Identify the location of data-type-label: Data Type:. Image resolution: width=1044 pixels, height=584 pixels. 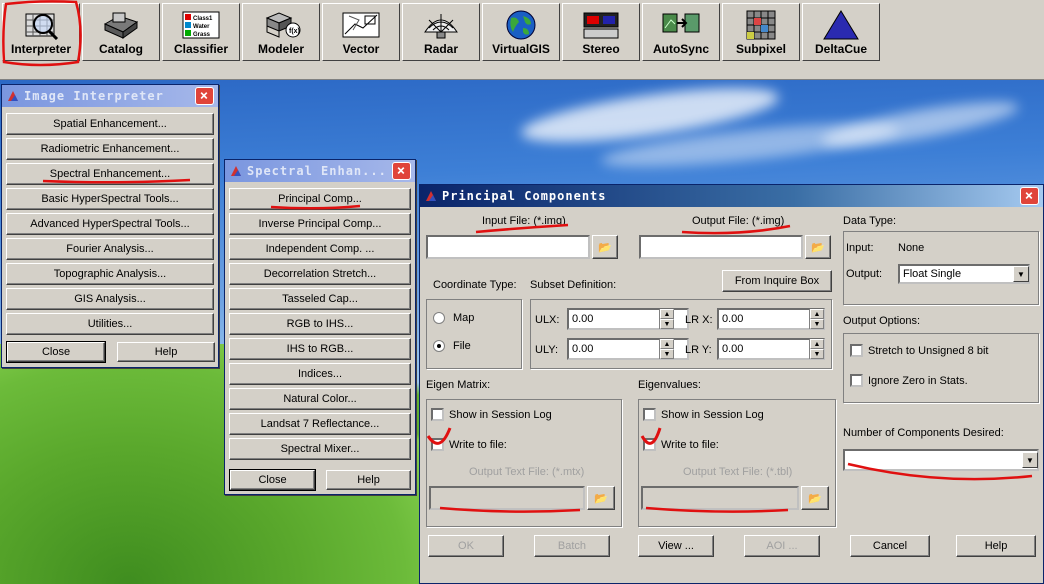
(869, 221).